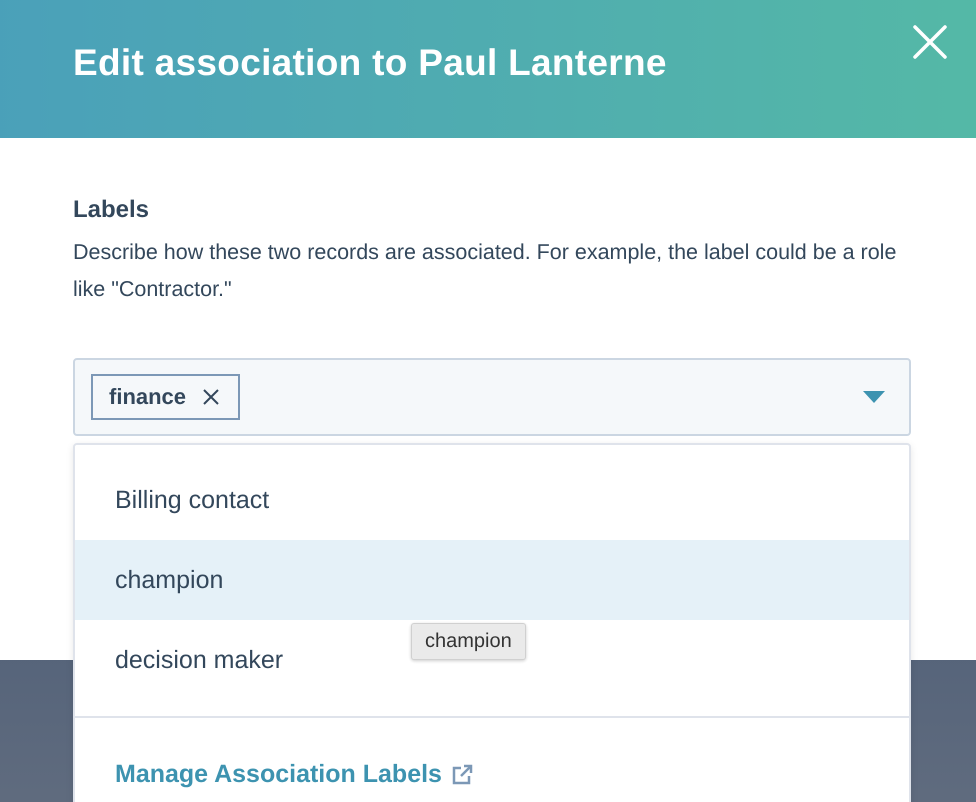 This screenshot has height=802, width=976. I want to click on tooltip: champion, so click(468, 641).